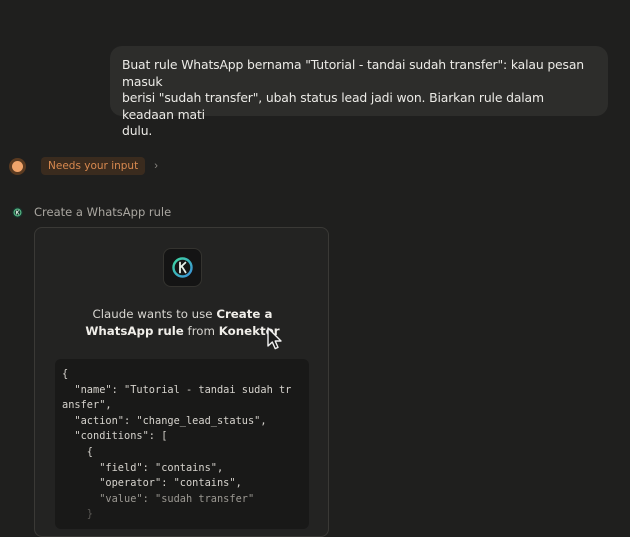  Describe the element at coordinates (103, 212) in the screenshot. I see `tool-call-label: Create a WhatsApp rule` at that location.